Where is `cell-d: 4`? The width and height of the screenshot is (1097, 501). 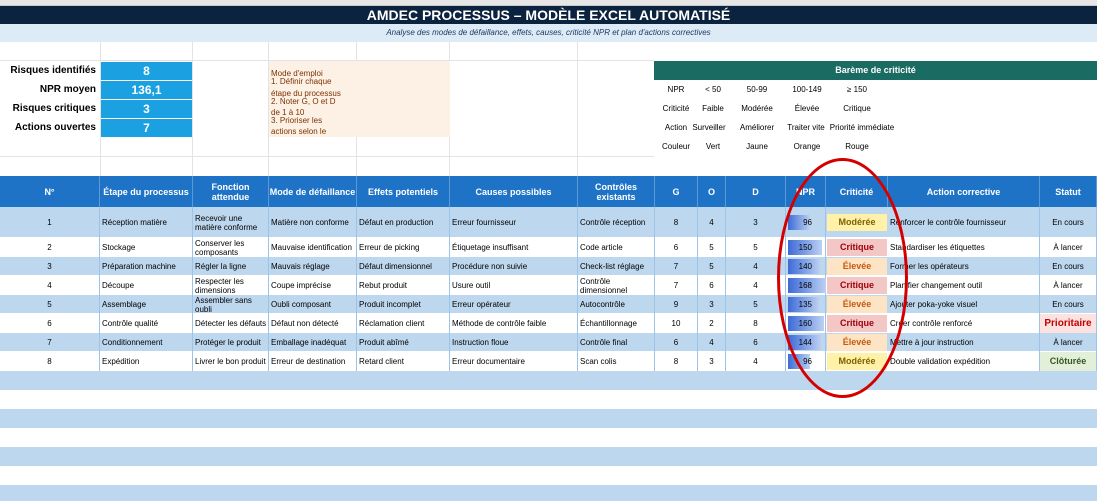 cell-d: 4 is located at coordinates (756, 361).